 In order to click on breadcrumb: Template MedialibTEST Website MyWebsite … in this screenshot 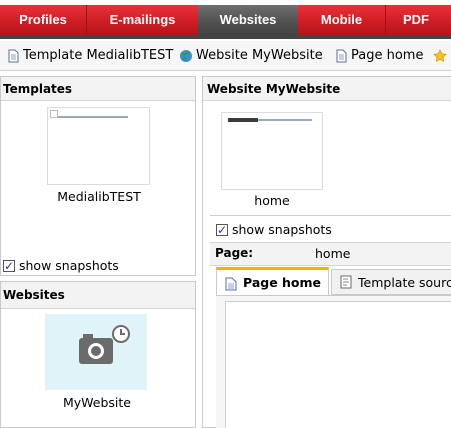, I will do `click(225, 56)`.